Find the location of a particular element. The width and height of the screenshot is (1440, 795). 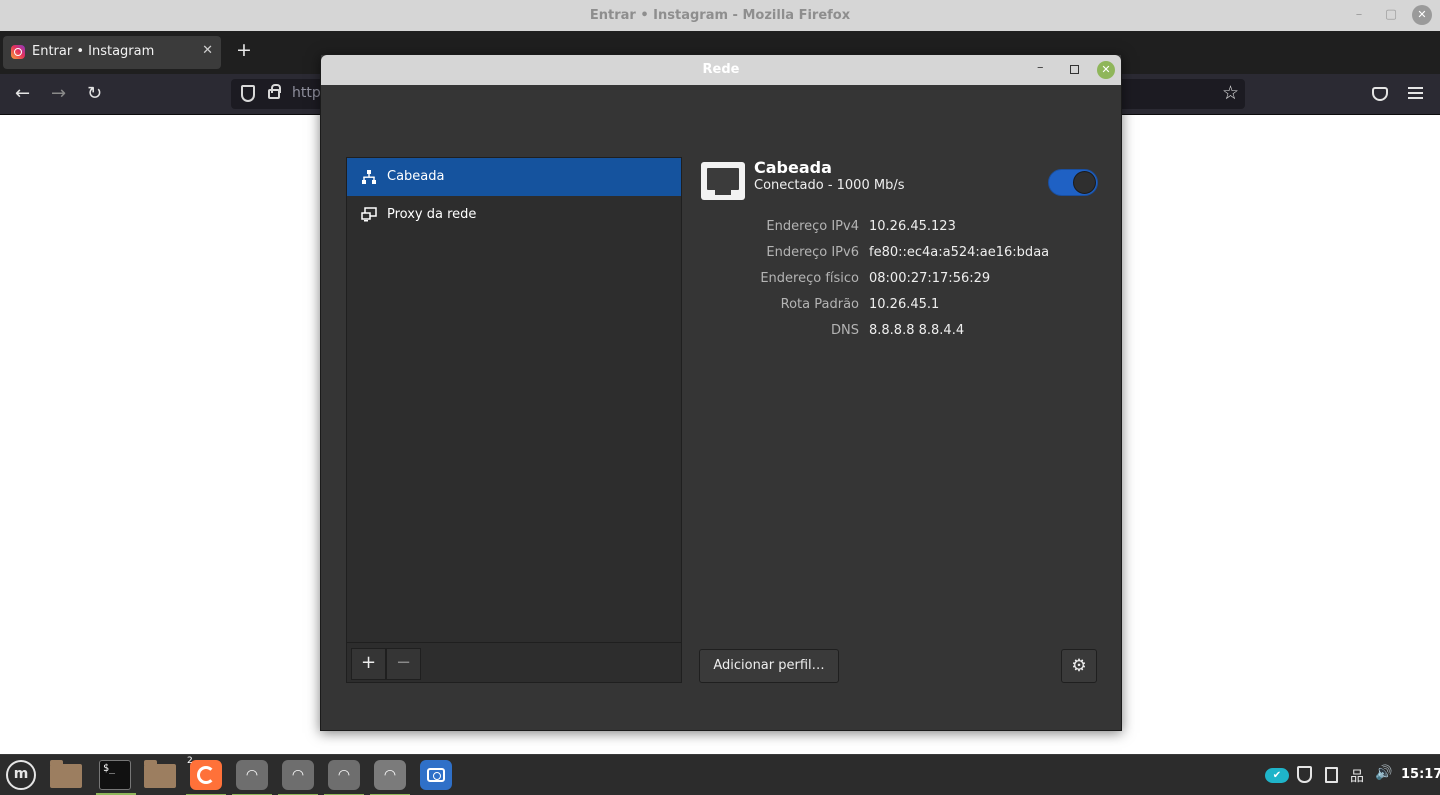

info-key: Endereço IPv6 is located at coordinates (812, 252).